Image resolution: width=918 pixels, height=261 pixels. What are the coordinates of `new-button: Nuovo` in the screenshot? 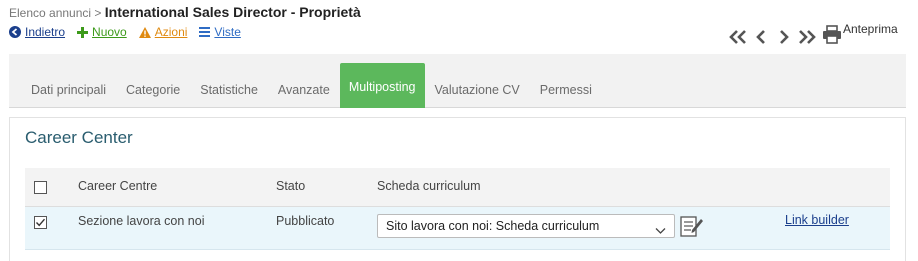 It's located at (102, 32).